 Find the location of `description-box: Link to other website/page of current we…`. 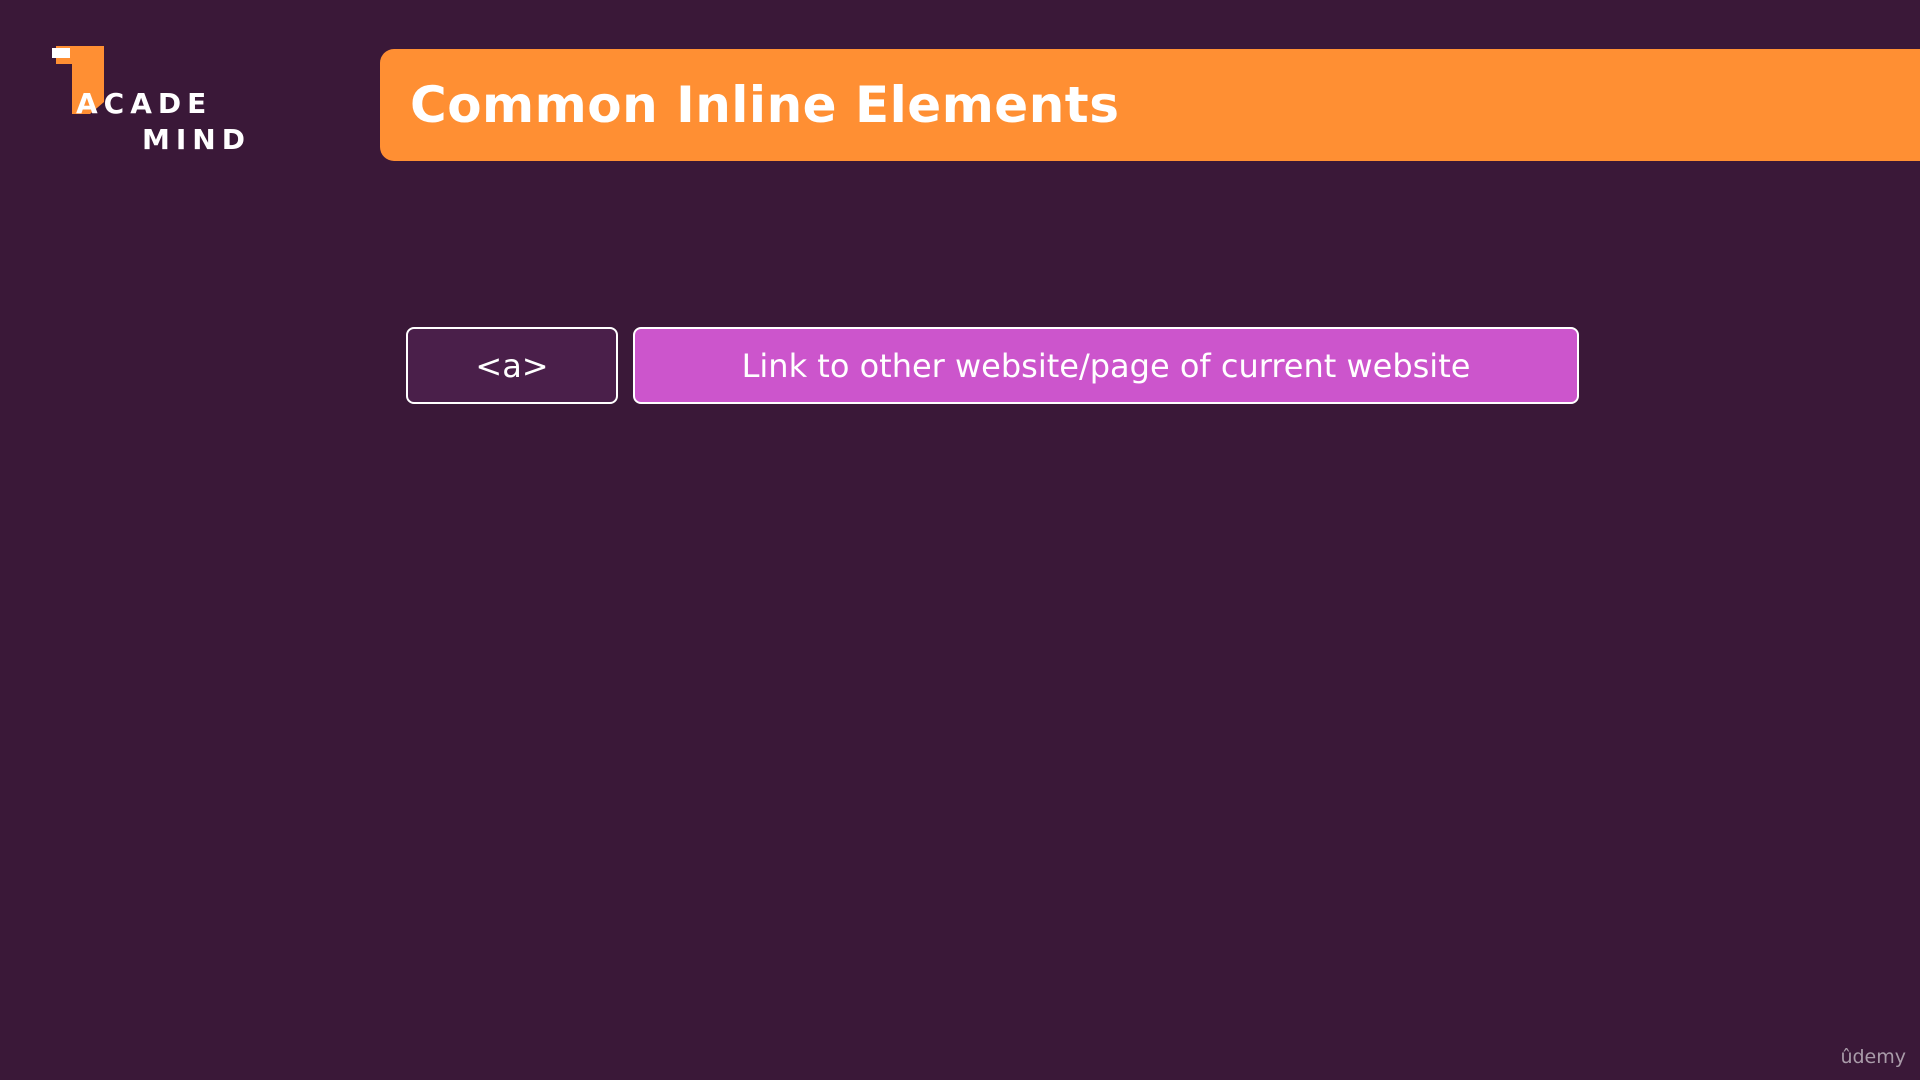

description-box: Link to other website/page of current we… is located at coordinates (1106, 365).